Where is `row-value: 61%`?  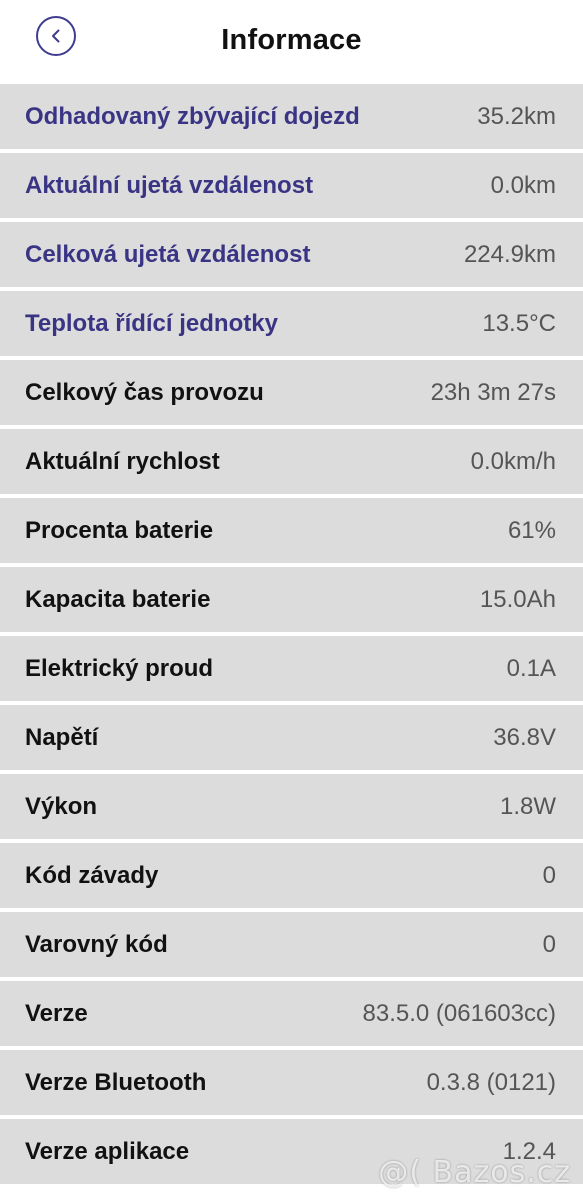
row-value: 61% is located at coordinates (531, 530).